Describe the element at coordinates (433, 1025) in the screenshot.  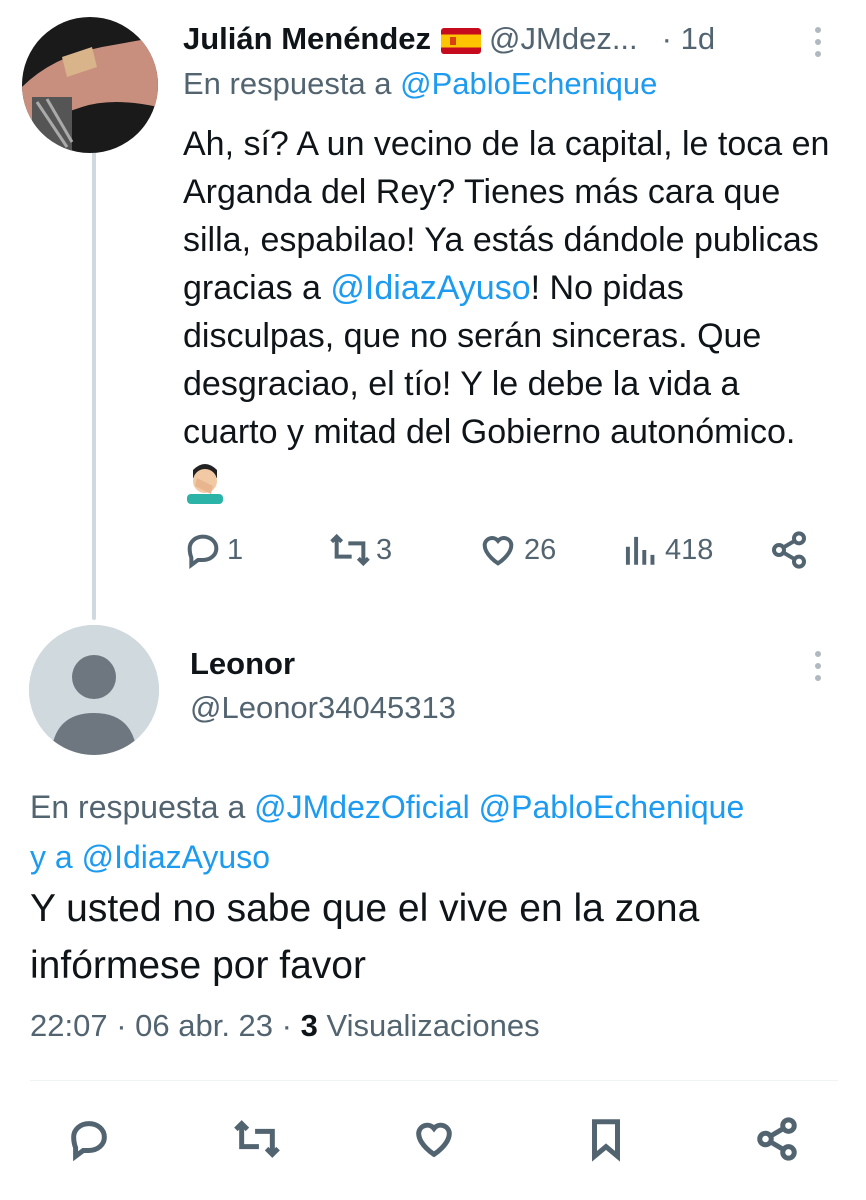
I see `views-label: Visualizaciones` at that location.